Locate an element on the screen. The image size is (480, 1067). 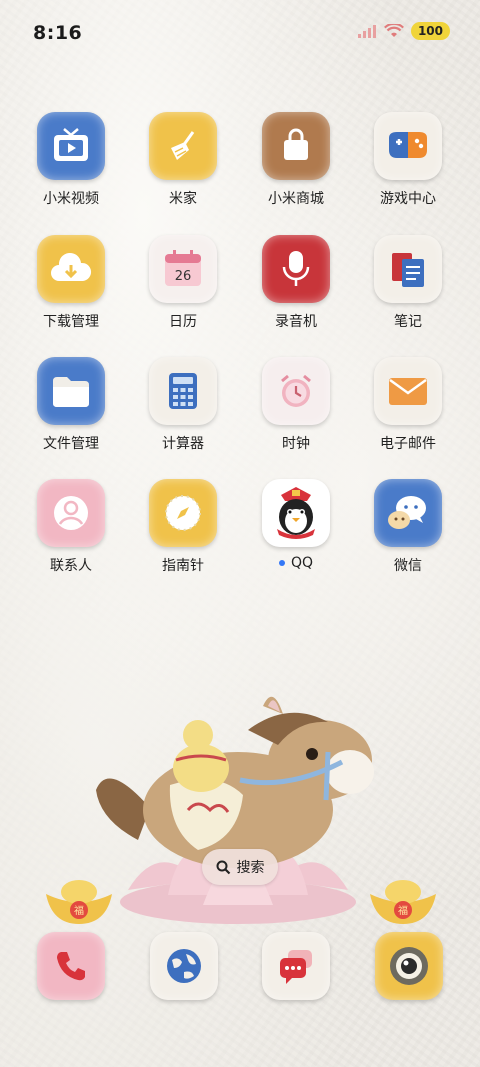
cellular-signal-icon is located at coordinates (366, 31).